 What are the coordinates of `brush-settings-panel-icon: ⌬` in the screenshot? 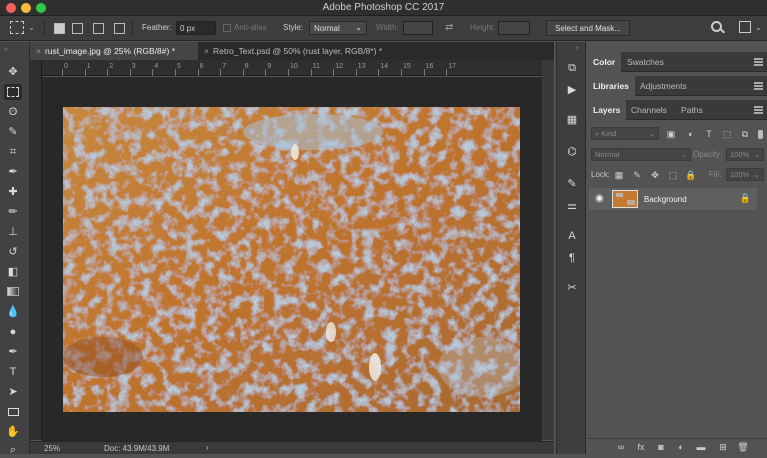 It's located at (572, 152).